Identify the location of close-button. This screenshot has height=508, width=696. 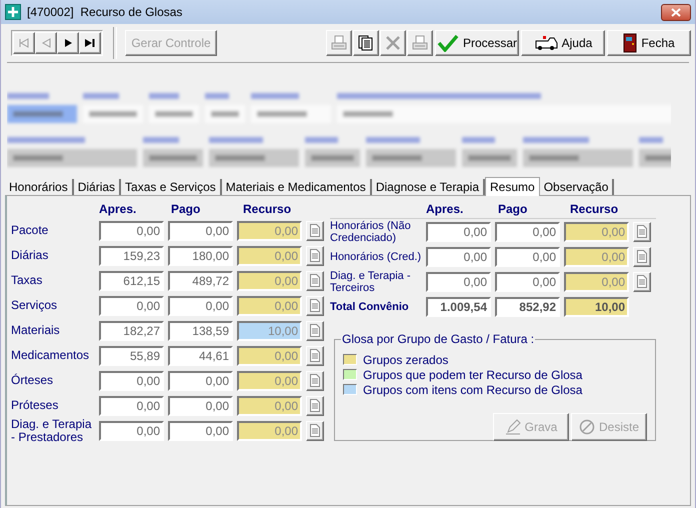
(676, 12).